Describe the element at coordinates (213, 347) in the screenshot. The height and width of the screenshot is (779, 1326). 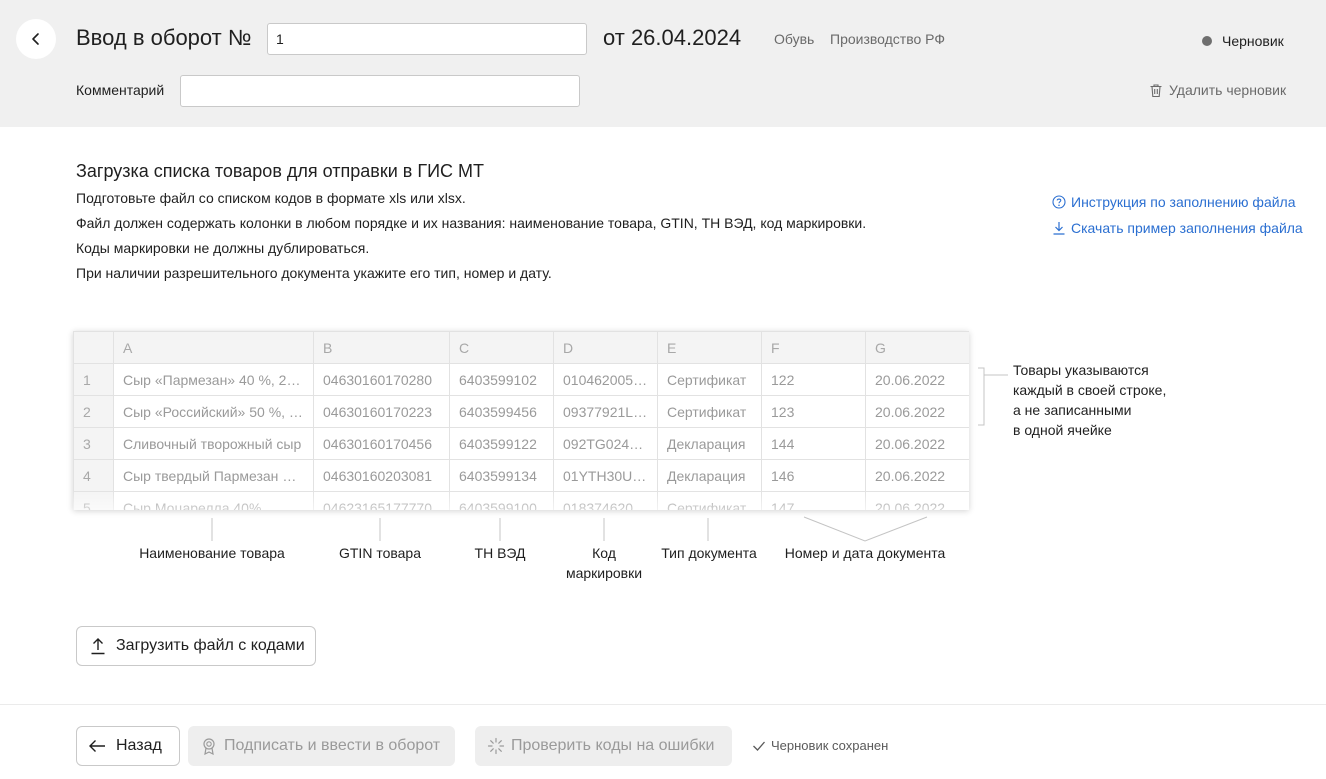
I see `sheet-column-header: A` at that location.